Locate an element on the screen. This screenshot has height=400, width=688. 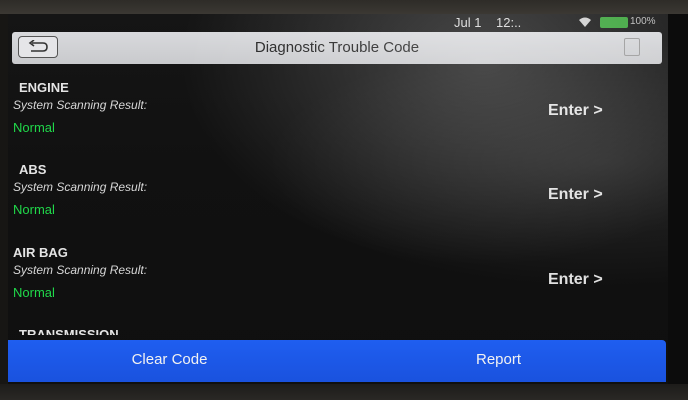
title-bar: Diagnostic Trouble Code is located at coordinates (337, 48).